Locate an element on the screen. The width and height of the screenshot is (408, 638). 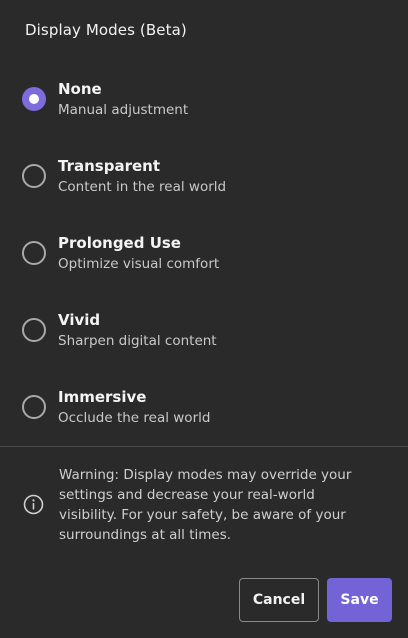
option-immersive: Immersive Occlude the real world is located at coordinates (204, 403).